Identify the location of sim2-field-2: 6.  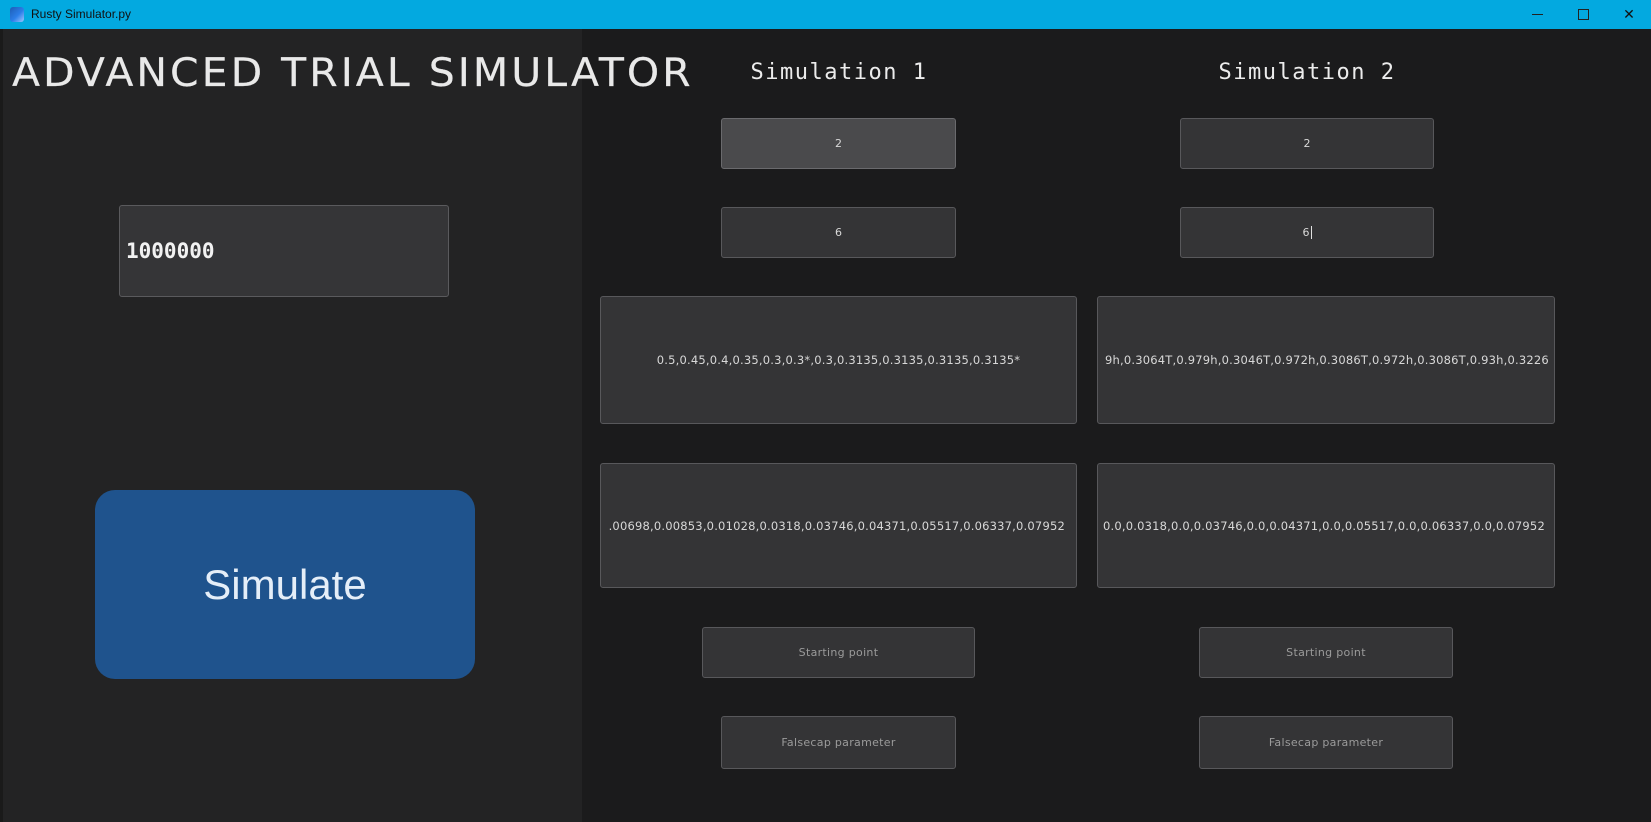
(1307, 232).